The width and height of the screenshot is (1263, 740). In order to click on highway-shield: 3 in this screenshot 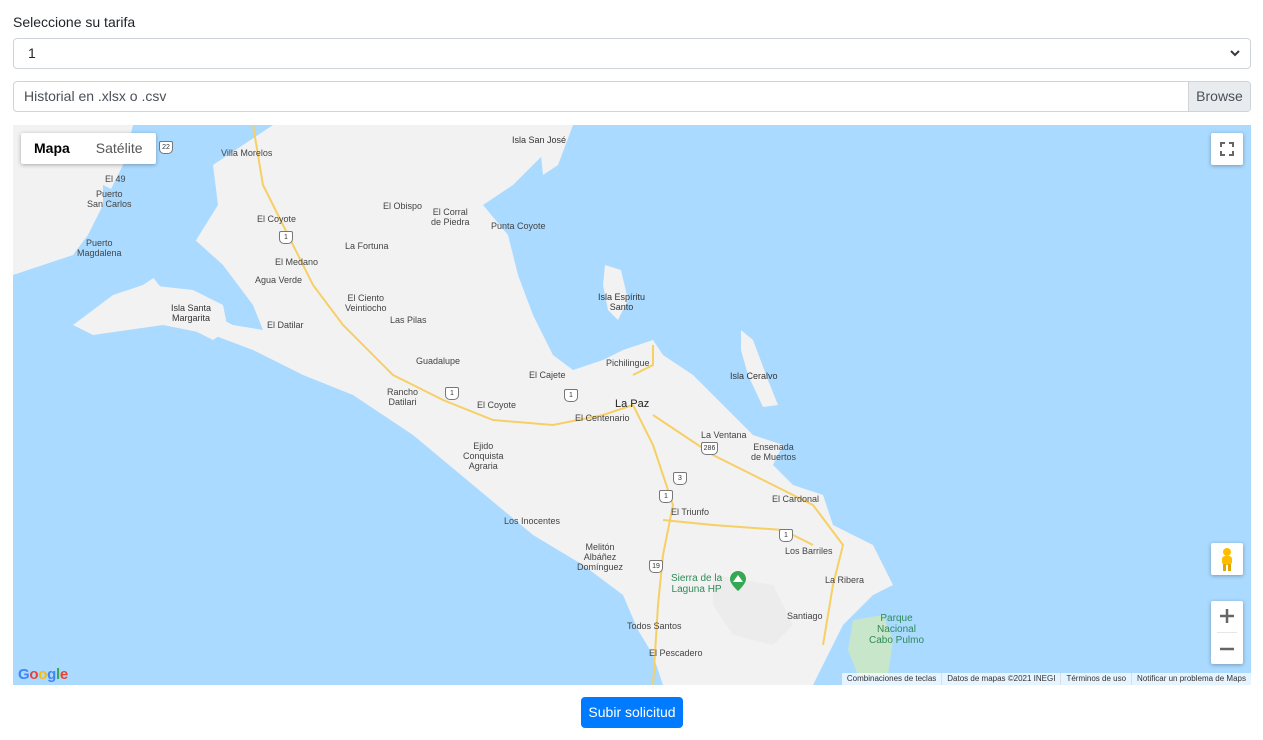, I will do `click(680, 478)`.